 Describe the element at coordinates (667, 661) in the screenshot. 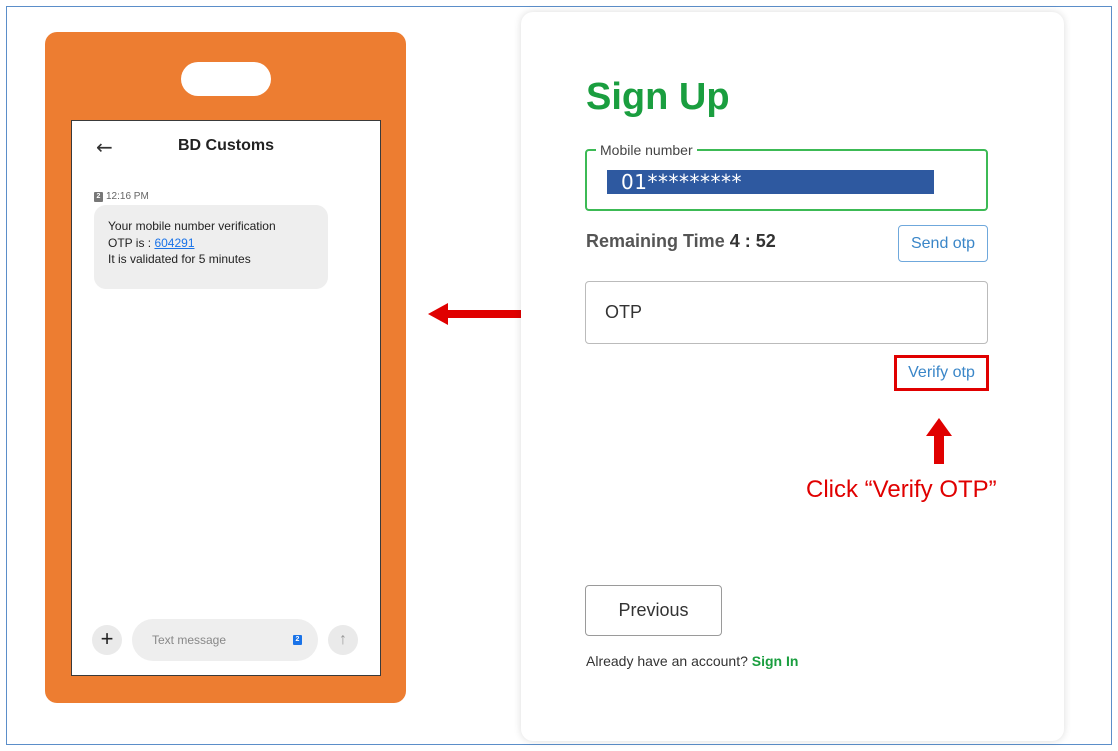

I see `account-text: Already have an account?` at that location.